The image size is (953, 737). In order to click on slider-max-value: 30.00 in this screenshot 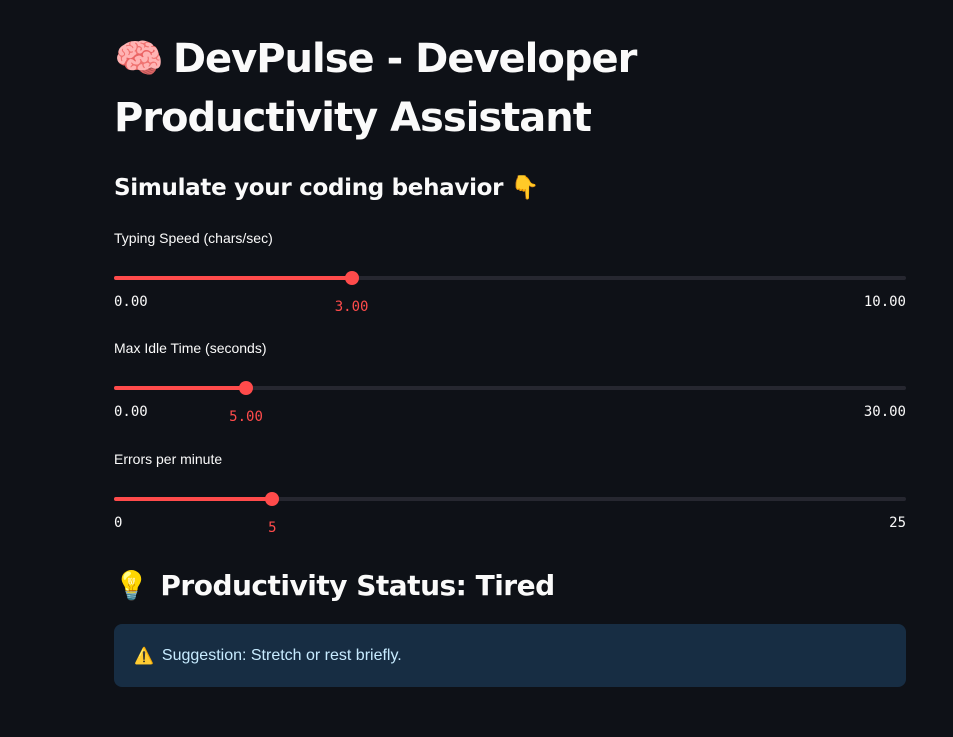, I will do `click(884, 412)`.